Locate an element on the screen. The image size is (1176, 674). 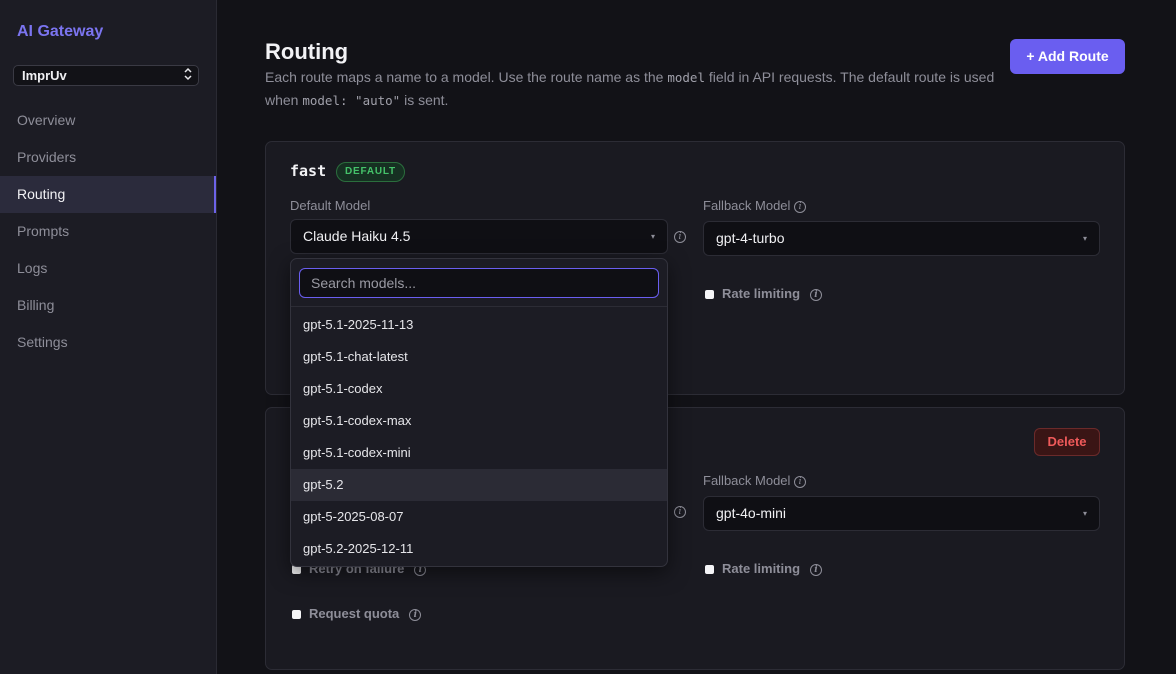
default-badge: DEFAULT is located at coordinates (370, 172).